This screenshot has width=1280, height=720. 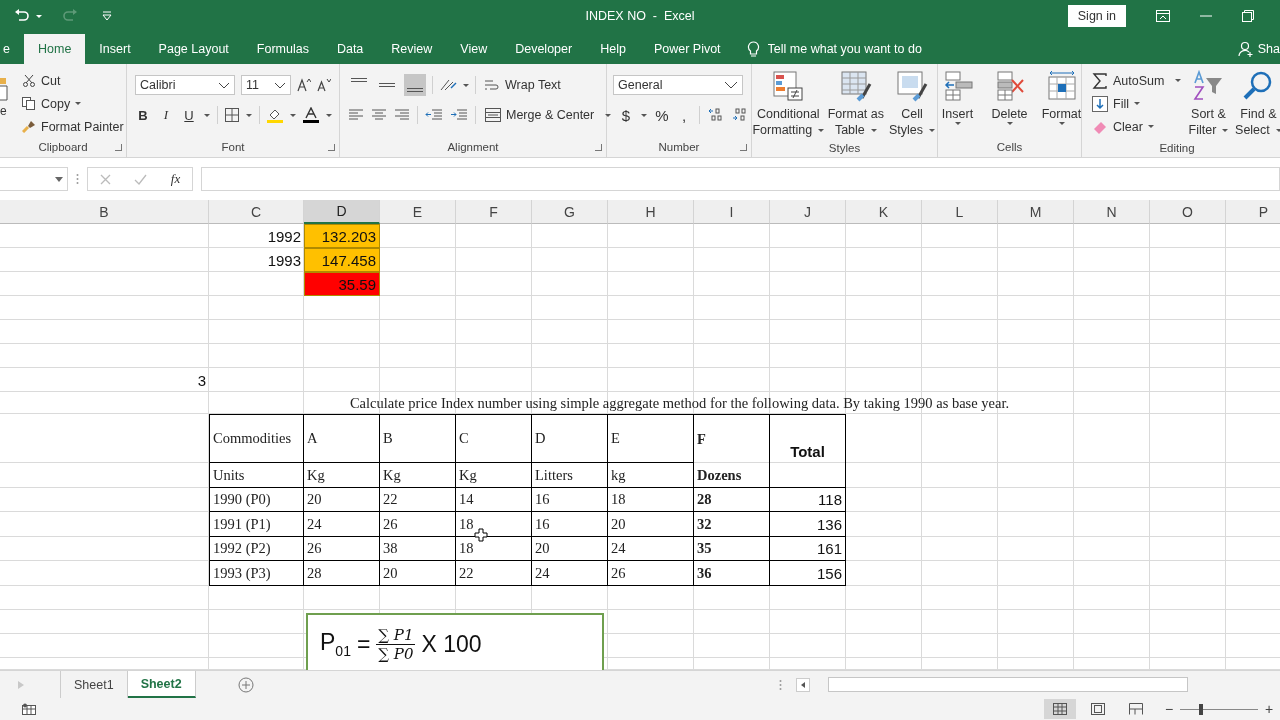 I want to click on merge-center-button: Merge & Center, so click(x=548, y=115).